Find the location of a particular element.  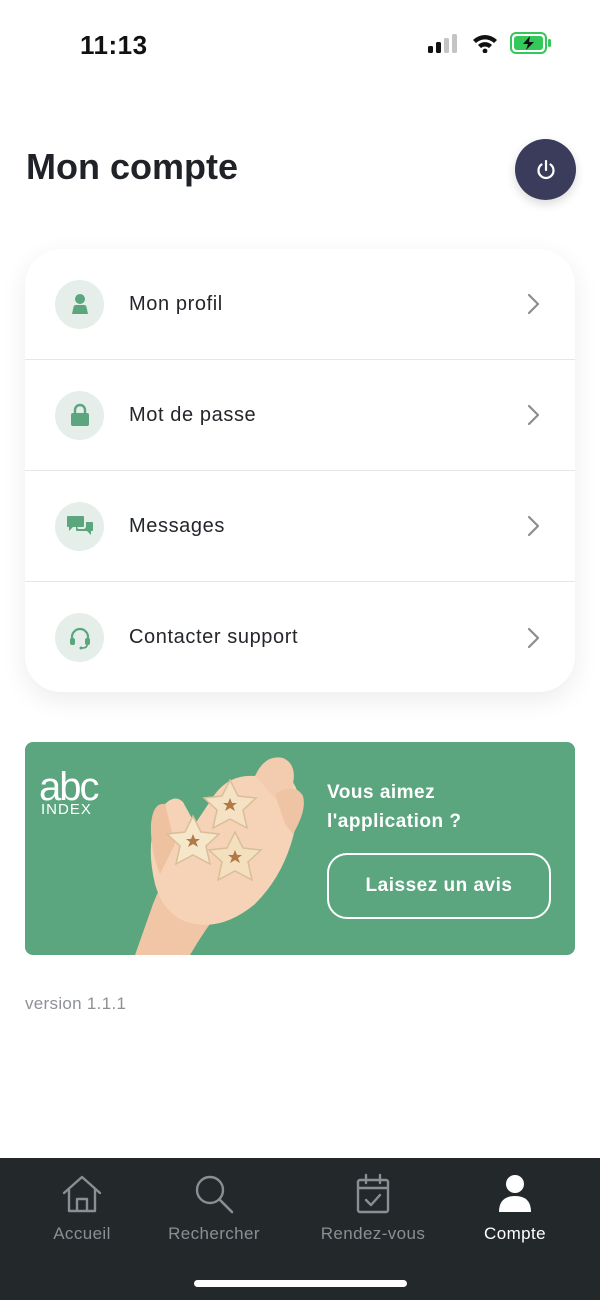

headset-icon is located at coordinates (79, 638).